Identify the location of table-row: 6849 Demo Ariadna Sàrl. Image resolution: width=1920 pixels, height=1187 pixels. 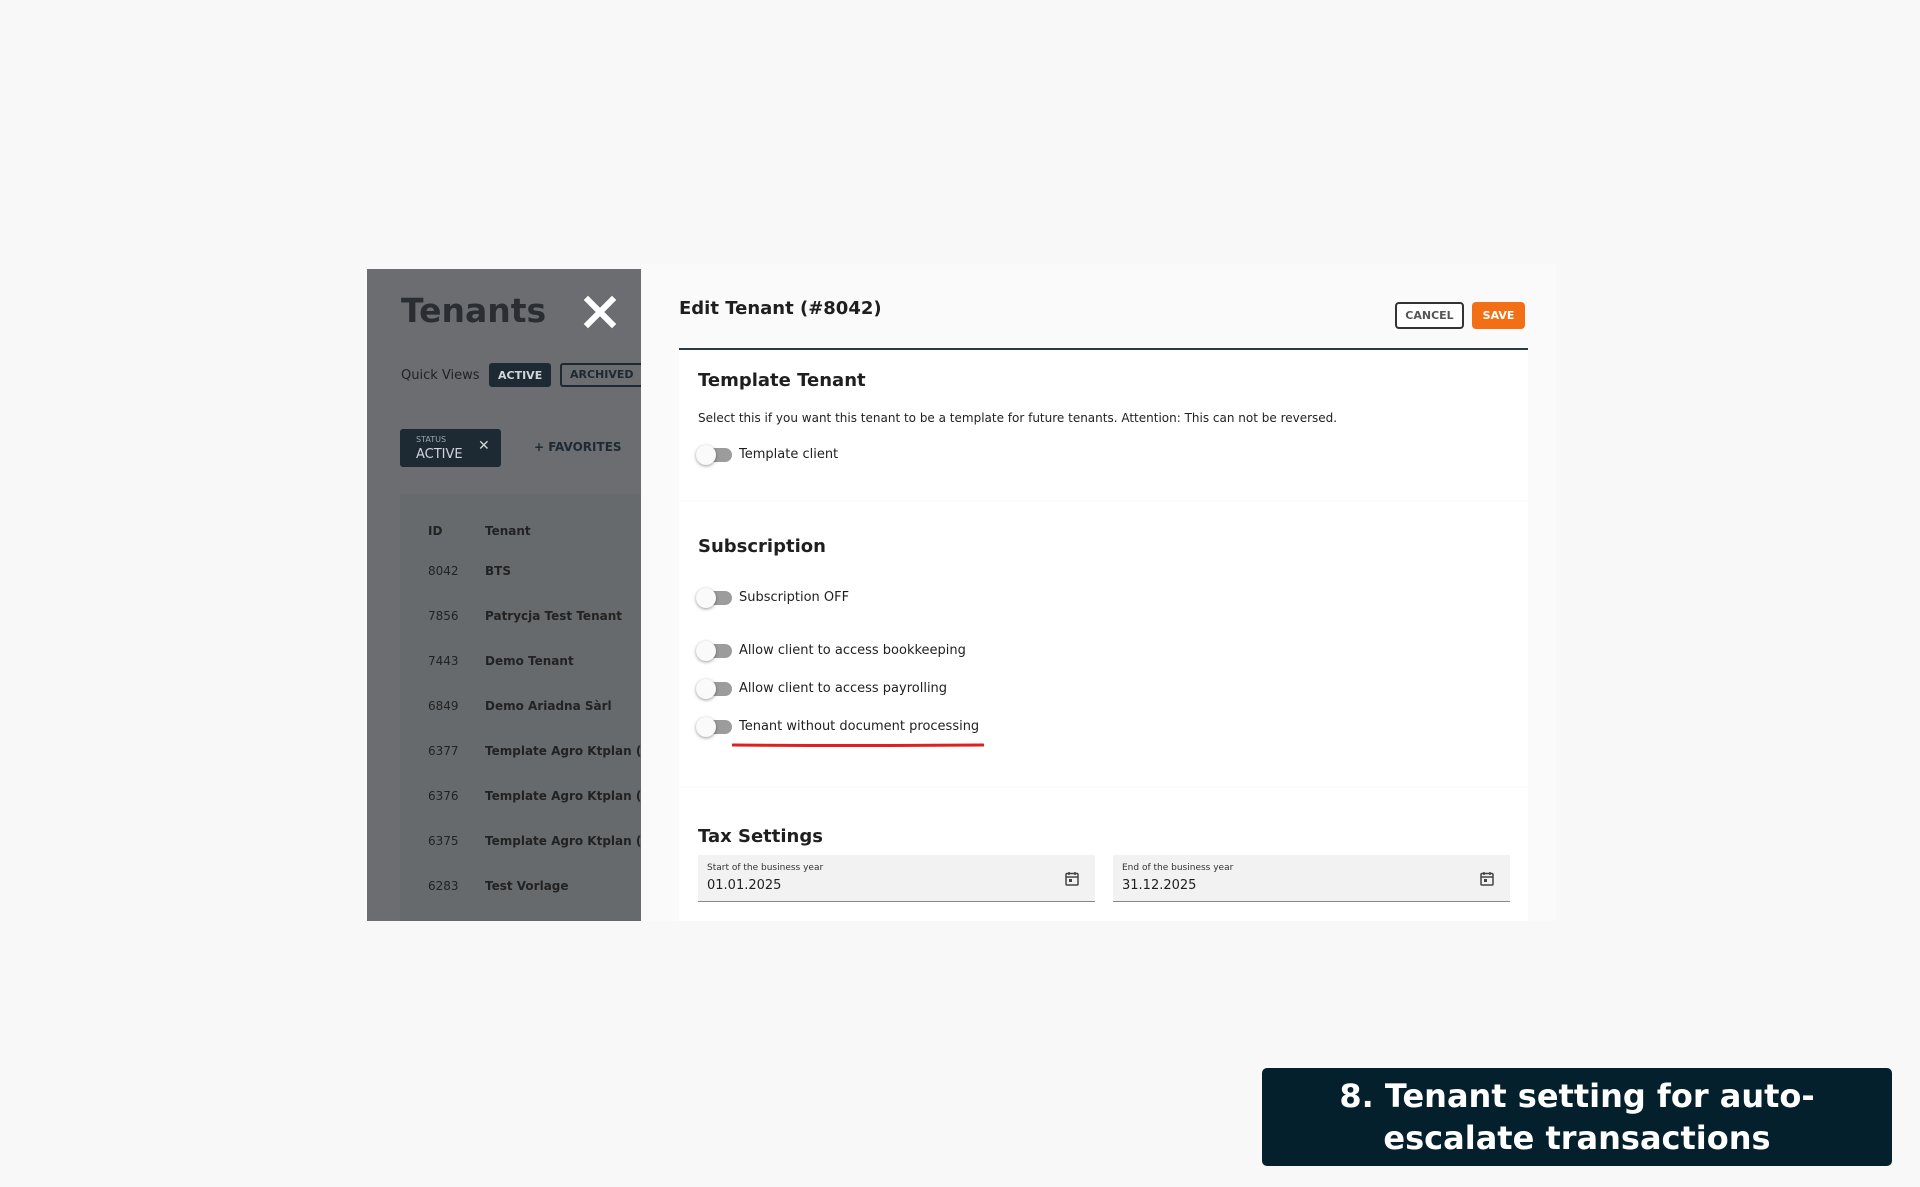
(520, 707).